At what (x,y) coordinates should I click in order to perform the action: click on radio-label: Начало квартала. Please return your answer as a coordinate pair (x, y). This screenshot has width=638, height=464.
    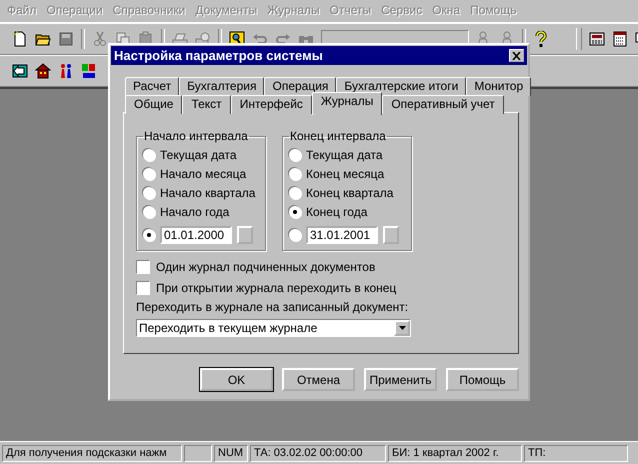
    Looking at the image, I should click on (208, 193).